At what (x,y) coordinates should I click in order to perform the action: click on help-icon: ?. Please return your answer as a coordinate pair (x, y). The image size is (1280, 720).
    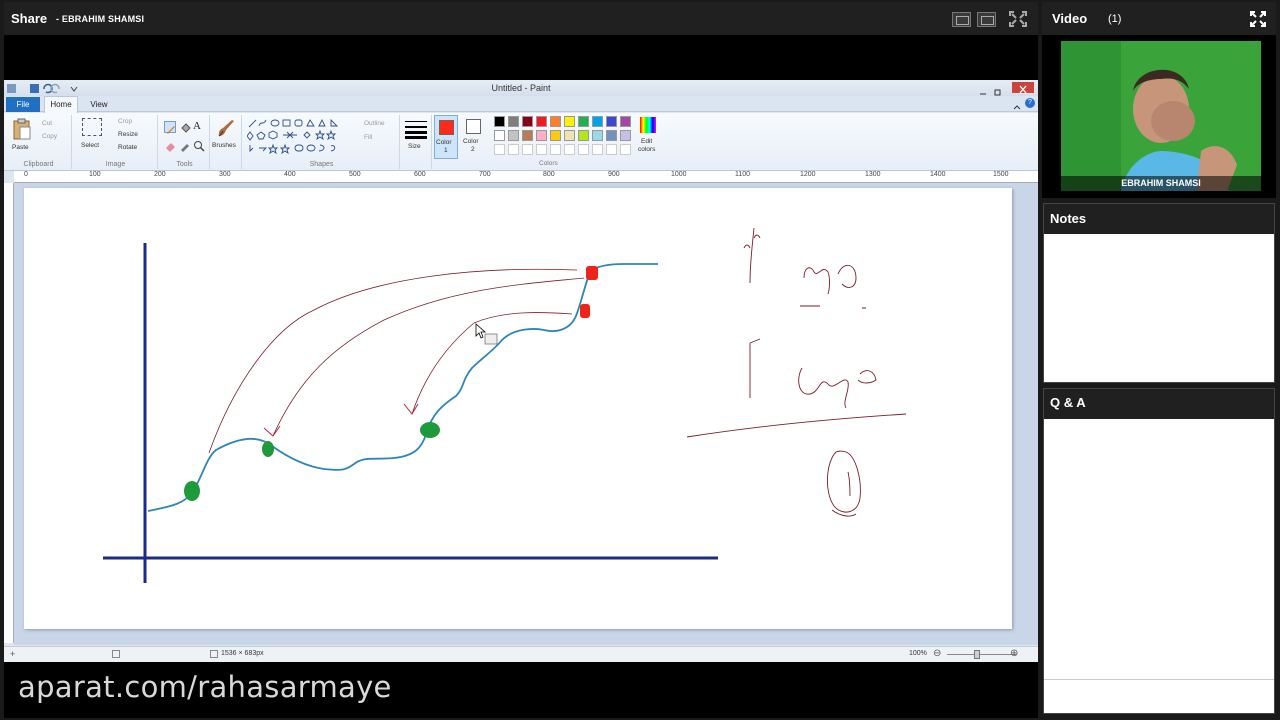
    Looking at the image, I should click on (1030, 103).